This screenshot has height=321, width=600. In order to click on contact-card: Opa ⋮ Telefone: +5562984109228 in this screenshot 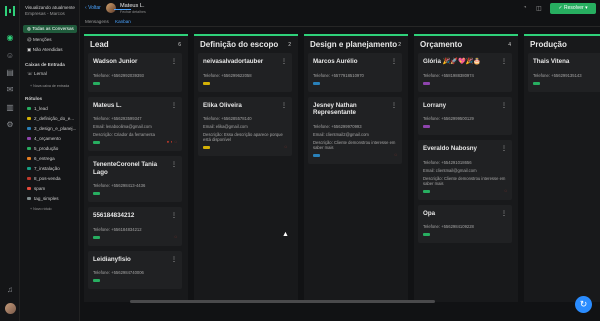, I will do `click(465, 223)`.